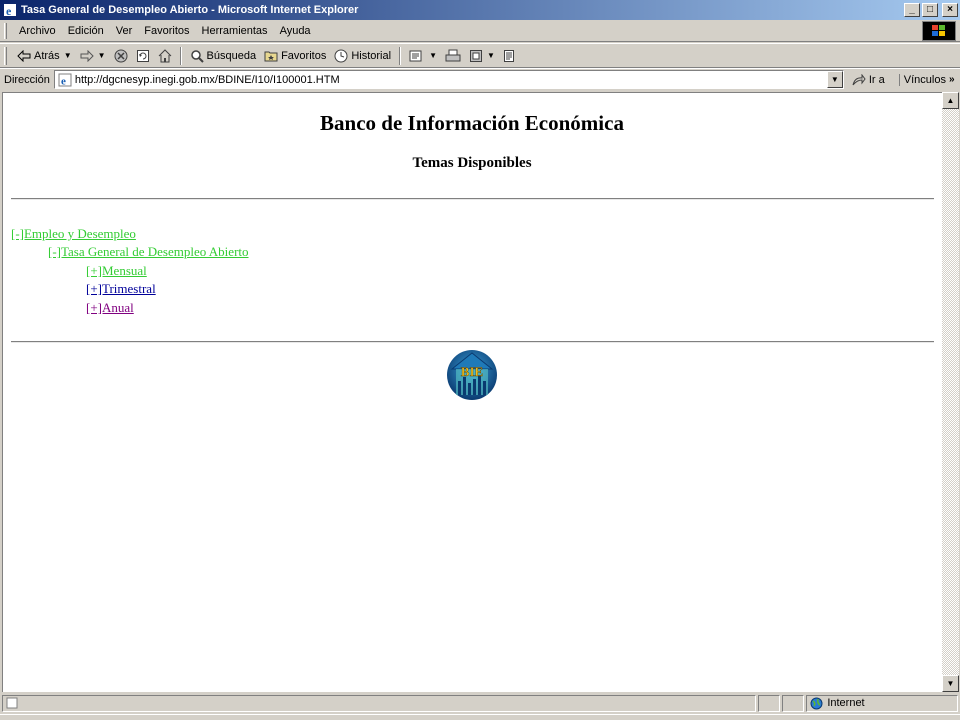 Image resolution: width=960 pixels, height=720 pixels. What do you see at coordinates (475, 55) in the screenshot?
I see `edit-page-icon` at bounding box center [475, 55].